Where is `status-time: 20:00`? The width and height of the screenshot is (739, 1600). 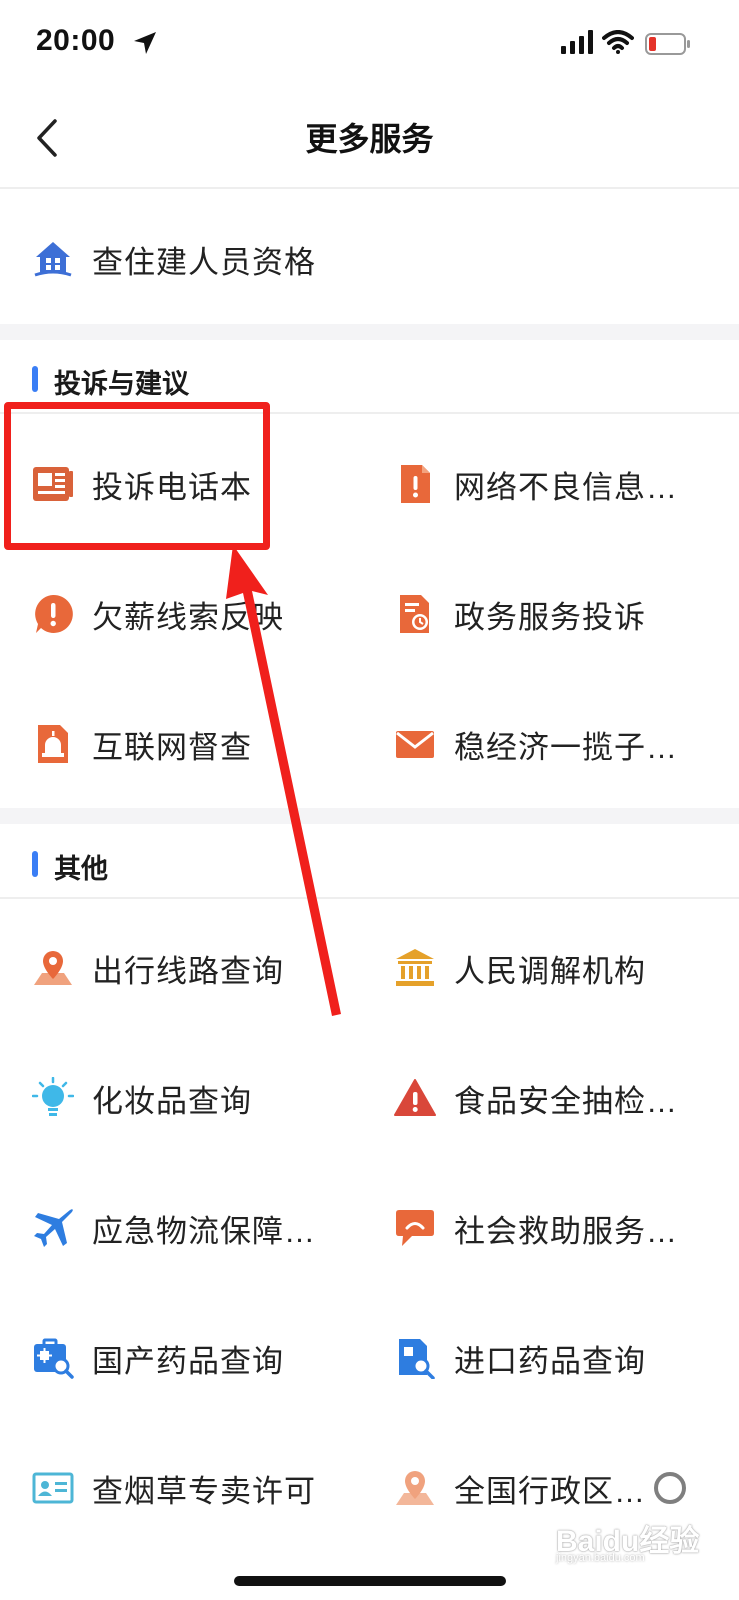 status-time: 20:00 is located at coordinates (76, 40).